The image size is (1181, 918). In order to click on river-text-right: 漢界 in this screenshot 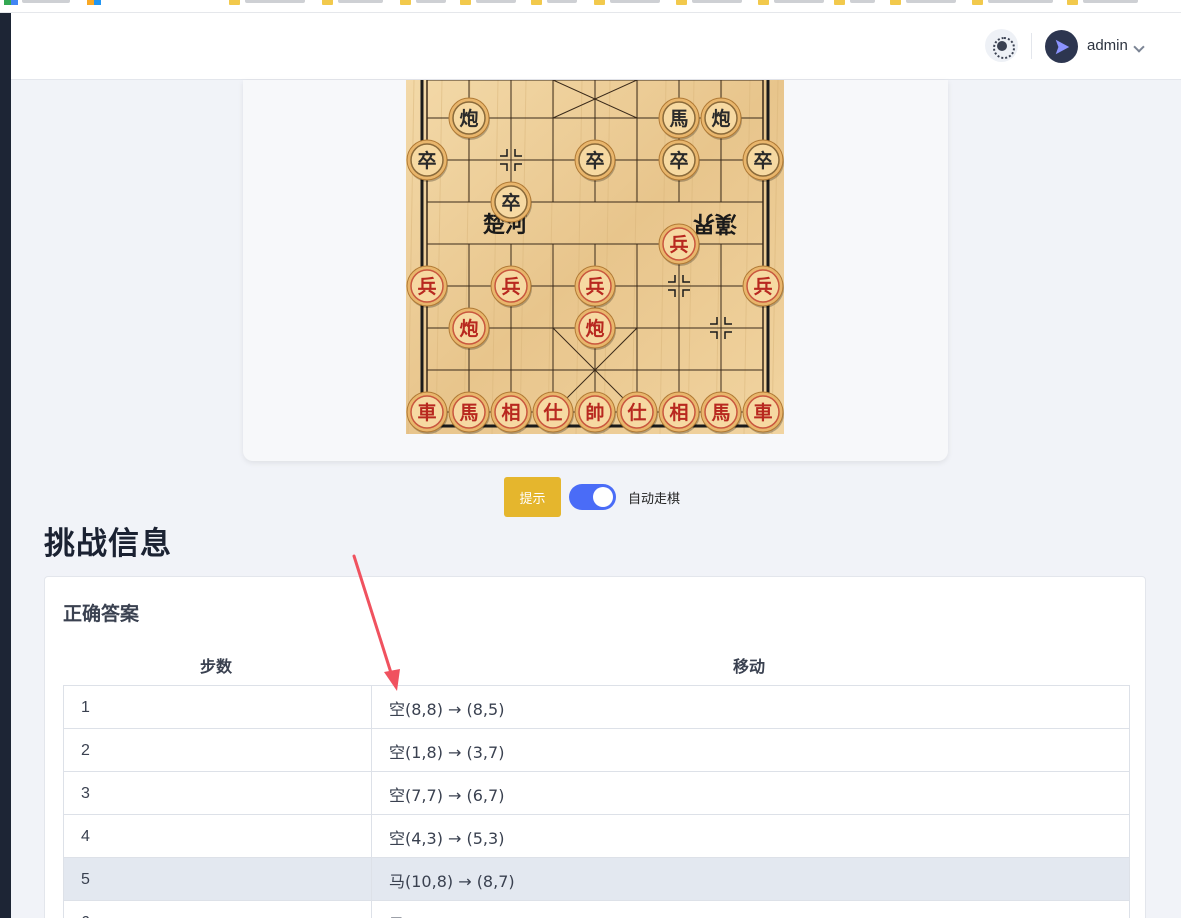, I will do `click(715, 223)`.